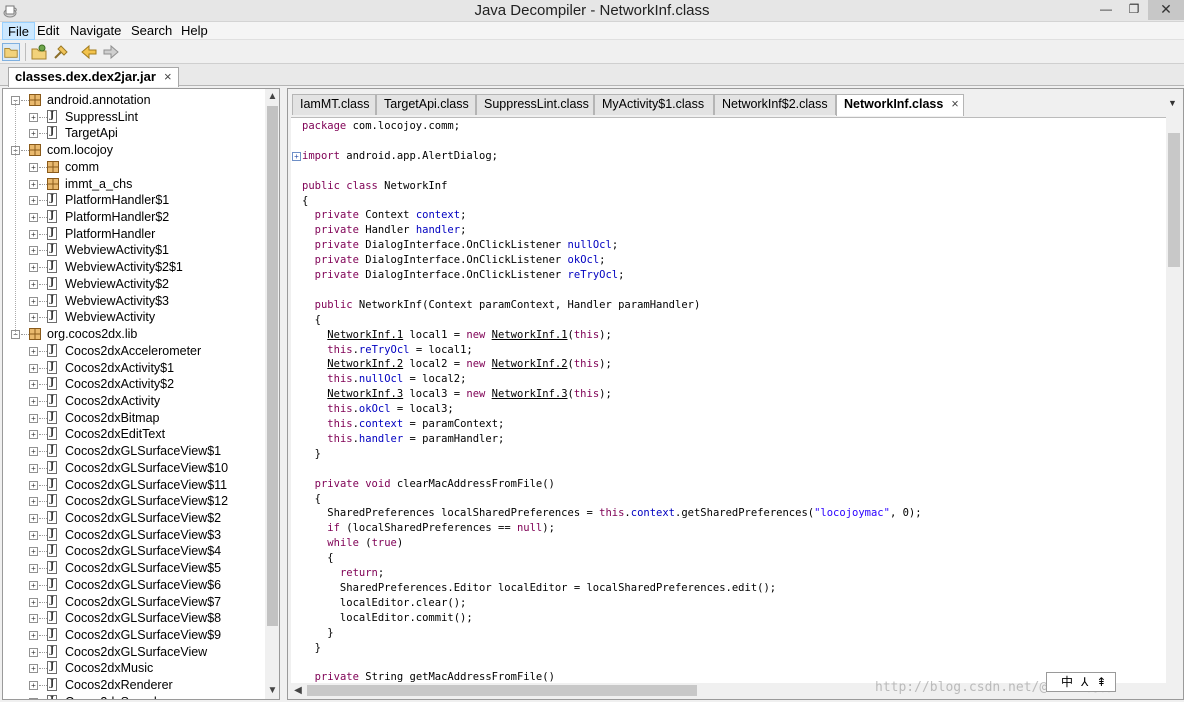 The height and width of the screenshot is (702, 1184). I want to click on tree-class-node: + J WebviewActivity$1, so click(133, 250).